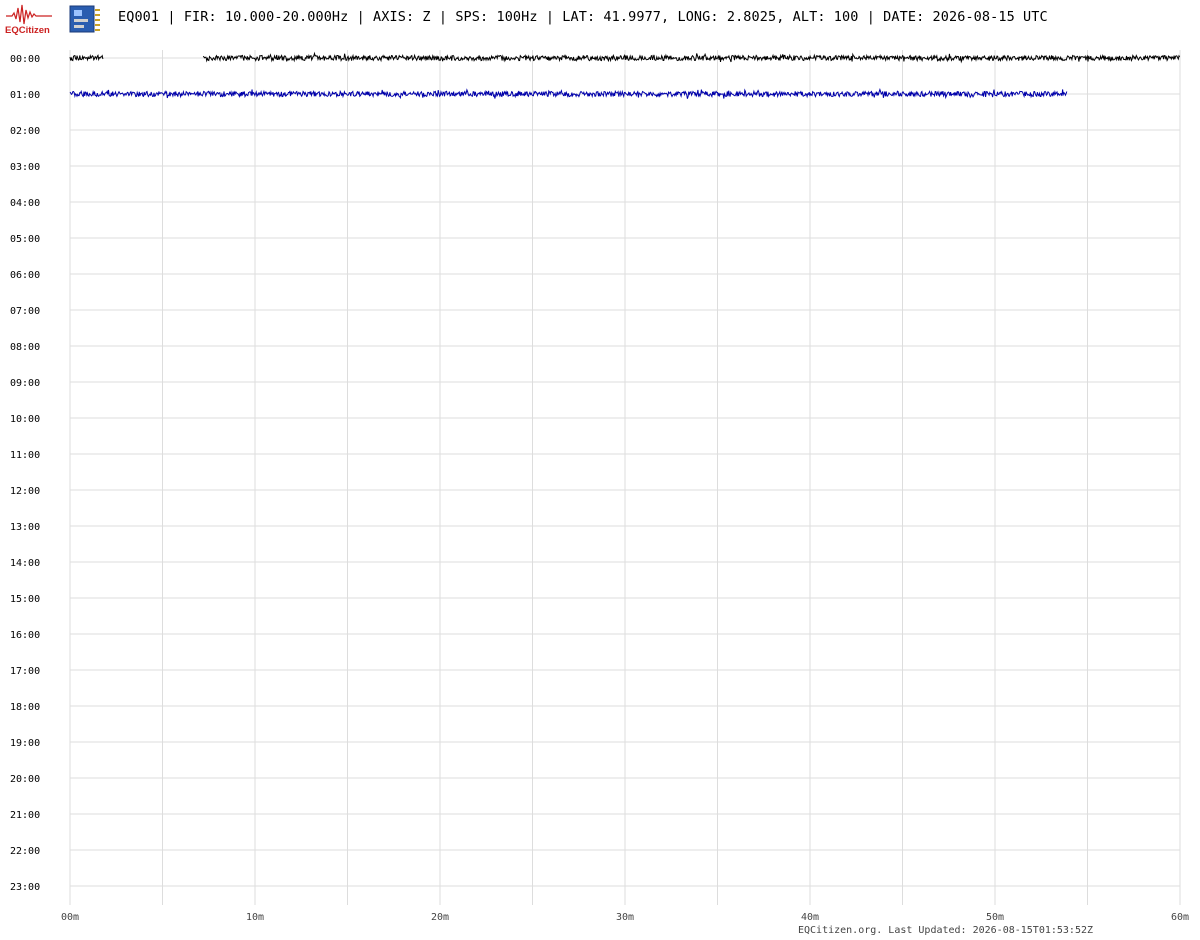  Describe the element at coordinates (70, 917) in the screenshot. I see `x-tick-label: 00m` at that location.